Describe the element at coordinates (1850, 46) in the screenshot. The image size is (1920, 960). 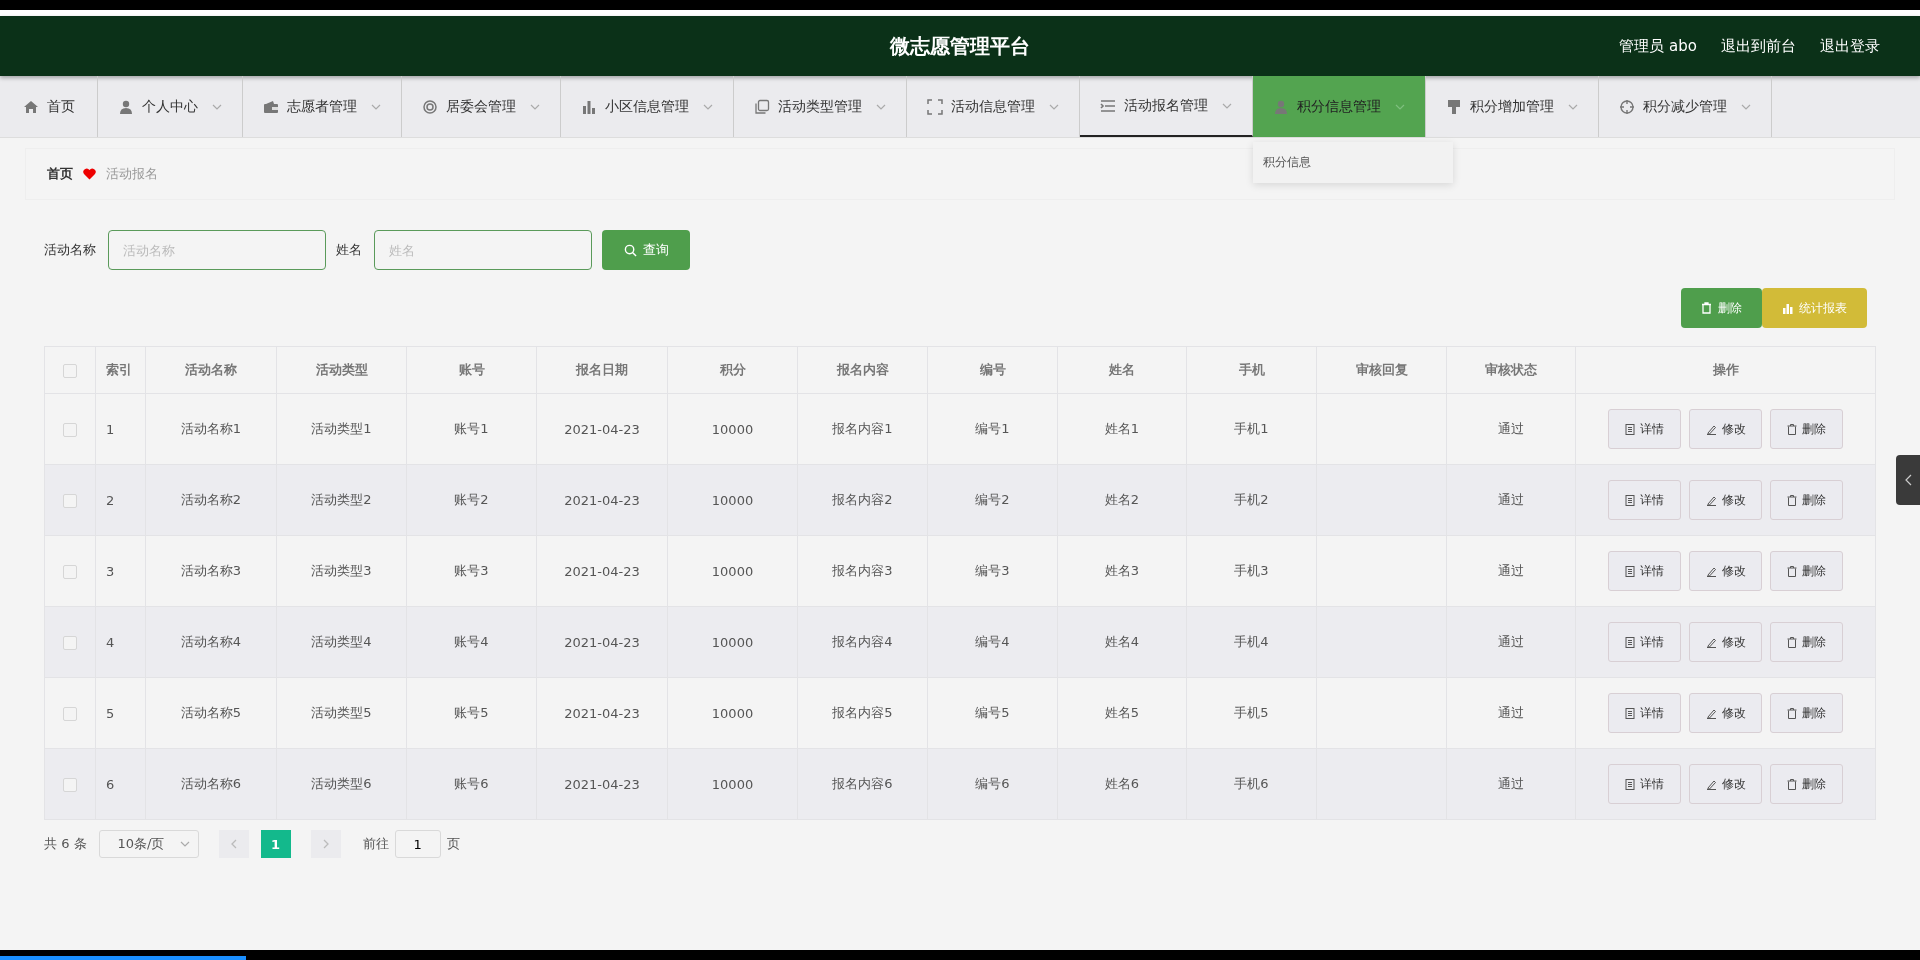
I see `header-link: 退出登录` at that location.